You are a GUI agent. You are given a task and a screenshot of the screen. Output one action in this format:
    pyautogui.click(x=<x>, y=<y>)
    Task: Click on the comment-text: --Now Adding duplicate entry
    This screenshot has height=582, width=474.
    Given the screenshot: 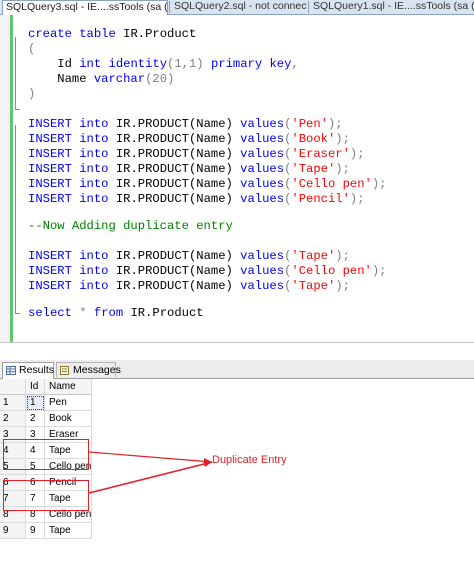 What is the action you would take?
    pyautogui.click(x=130, y=226)
    